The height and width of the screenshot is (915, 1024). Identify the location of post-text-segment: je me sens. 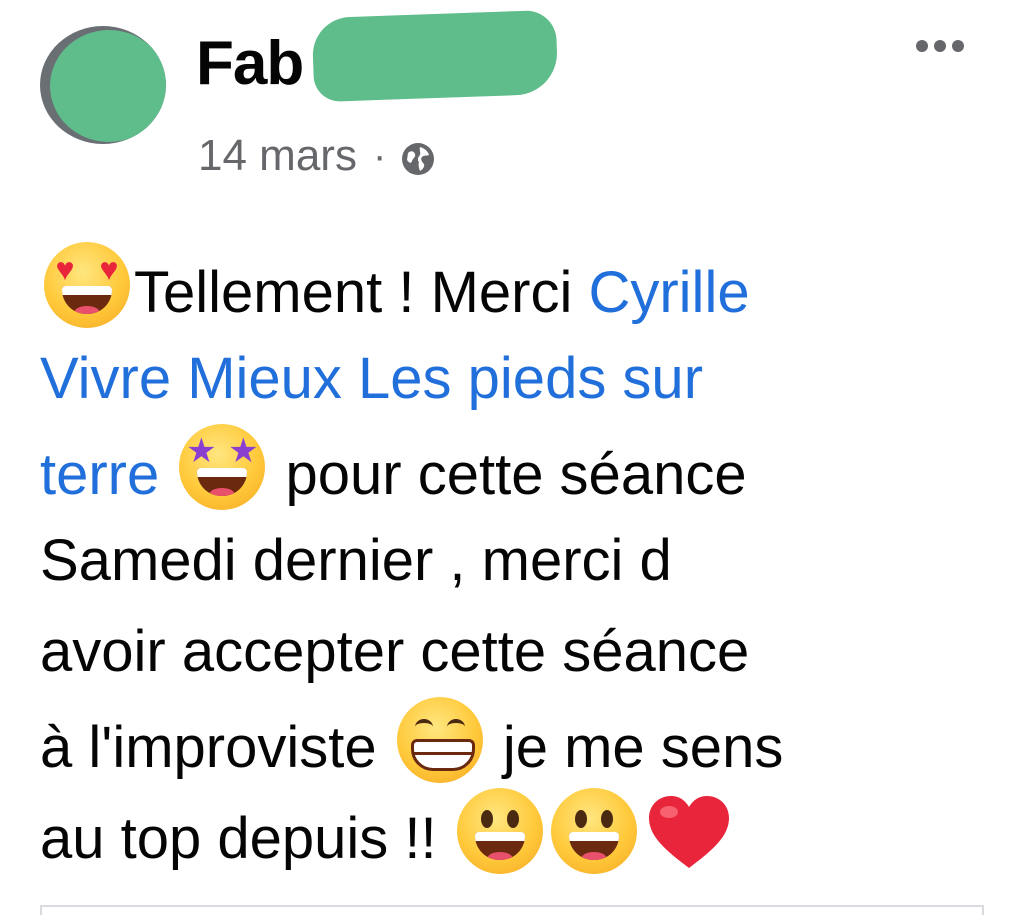
(635, 747).